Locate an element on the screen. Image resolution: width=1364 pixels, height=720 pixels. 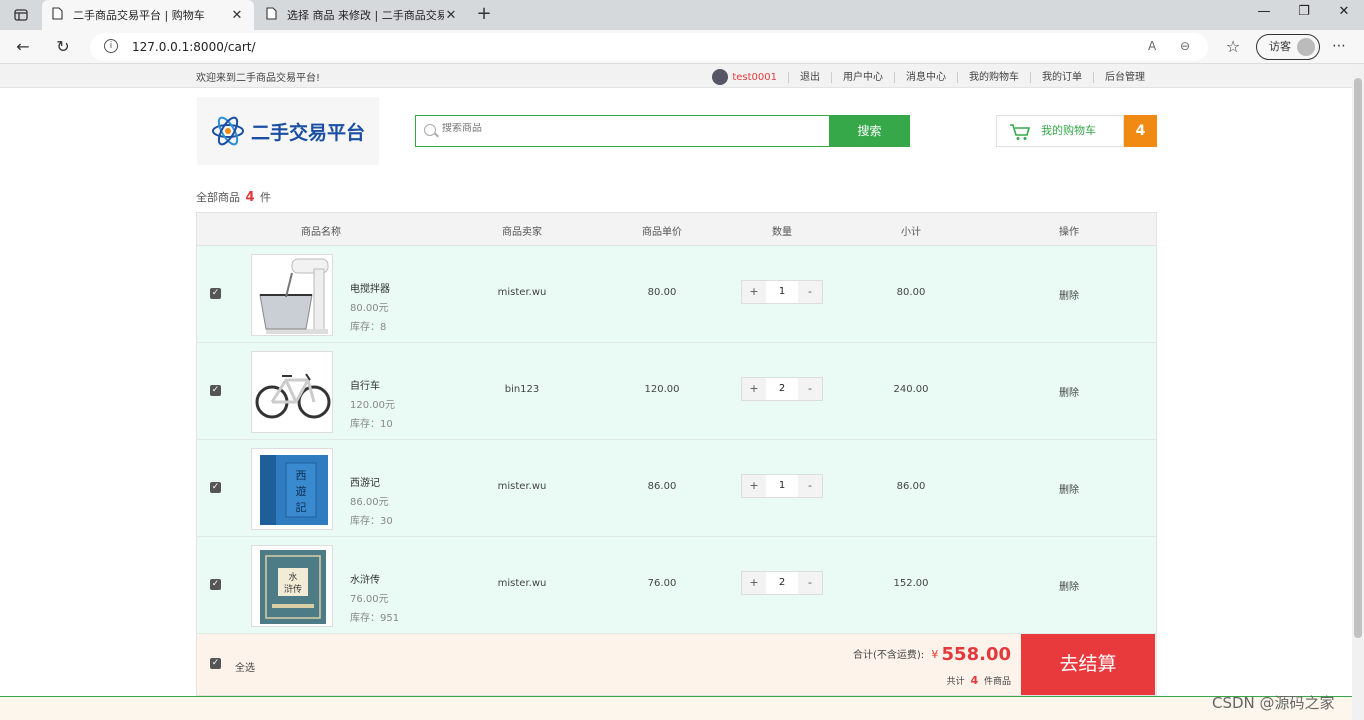
quantity-stepper: + 2 - is located at coordinates (782, 583).